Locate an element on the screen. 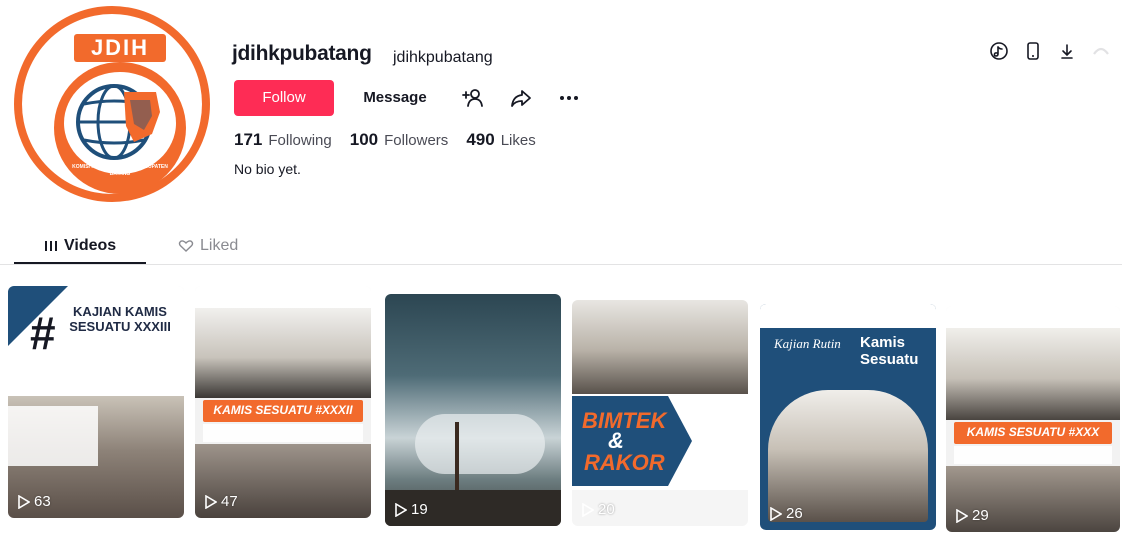 This screenshot has height=536, width=1122. view-count: 26 is located at coordinates (786, 513).